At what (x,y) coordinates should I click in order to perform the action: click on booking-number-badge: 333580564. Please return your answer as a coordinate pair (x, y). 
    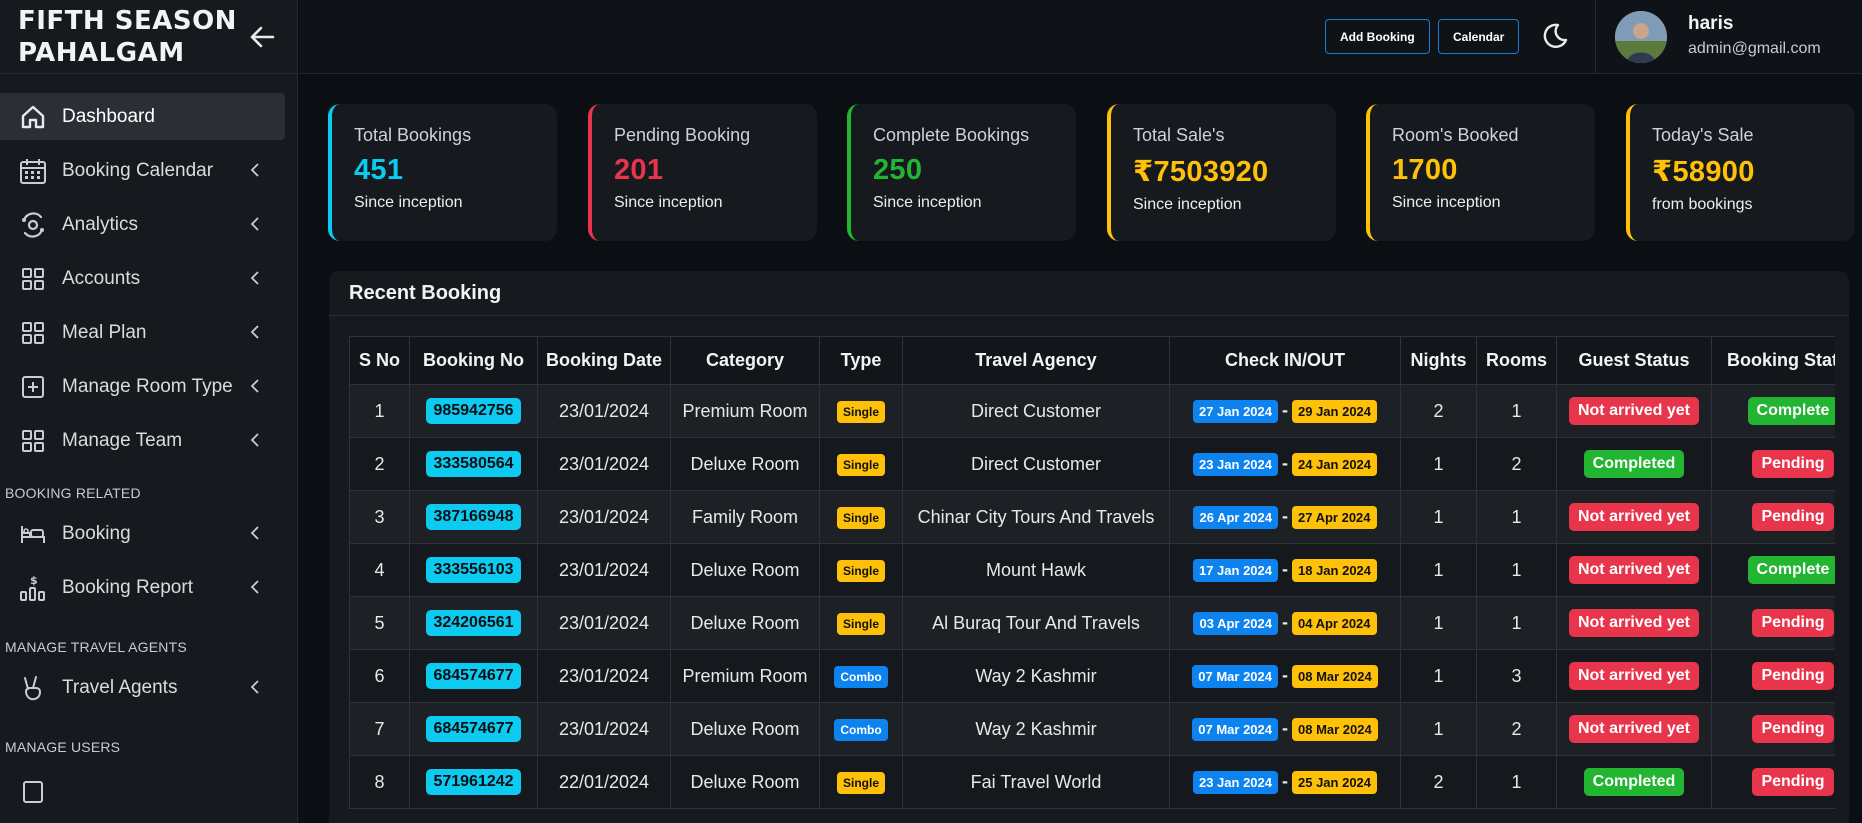
    Looking at the image, I should click on (473, 464).